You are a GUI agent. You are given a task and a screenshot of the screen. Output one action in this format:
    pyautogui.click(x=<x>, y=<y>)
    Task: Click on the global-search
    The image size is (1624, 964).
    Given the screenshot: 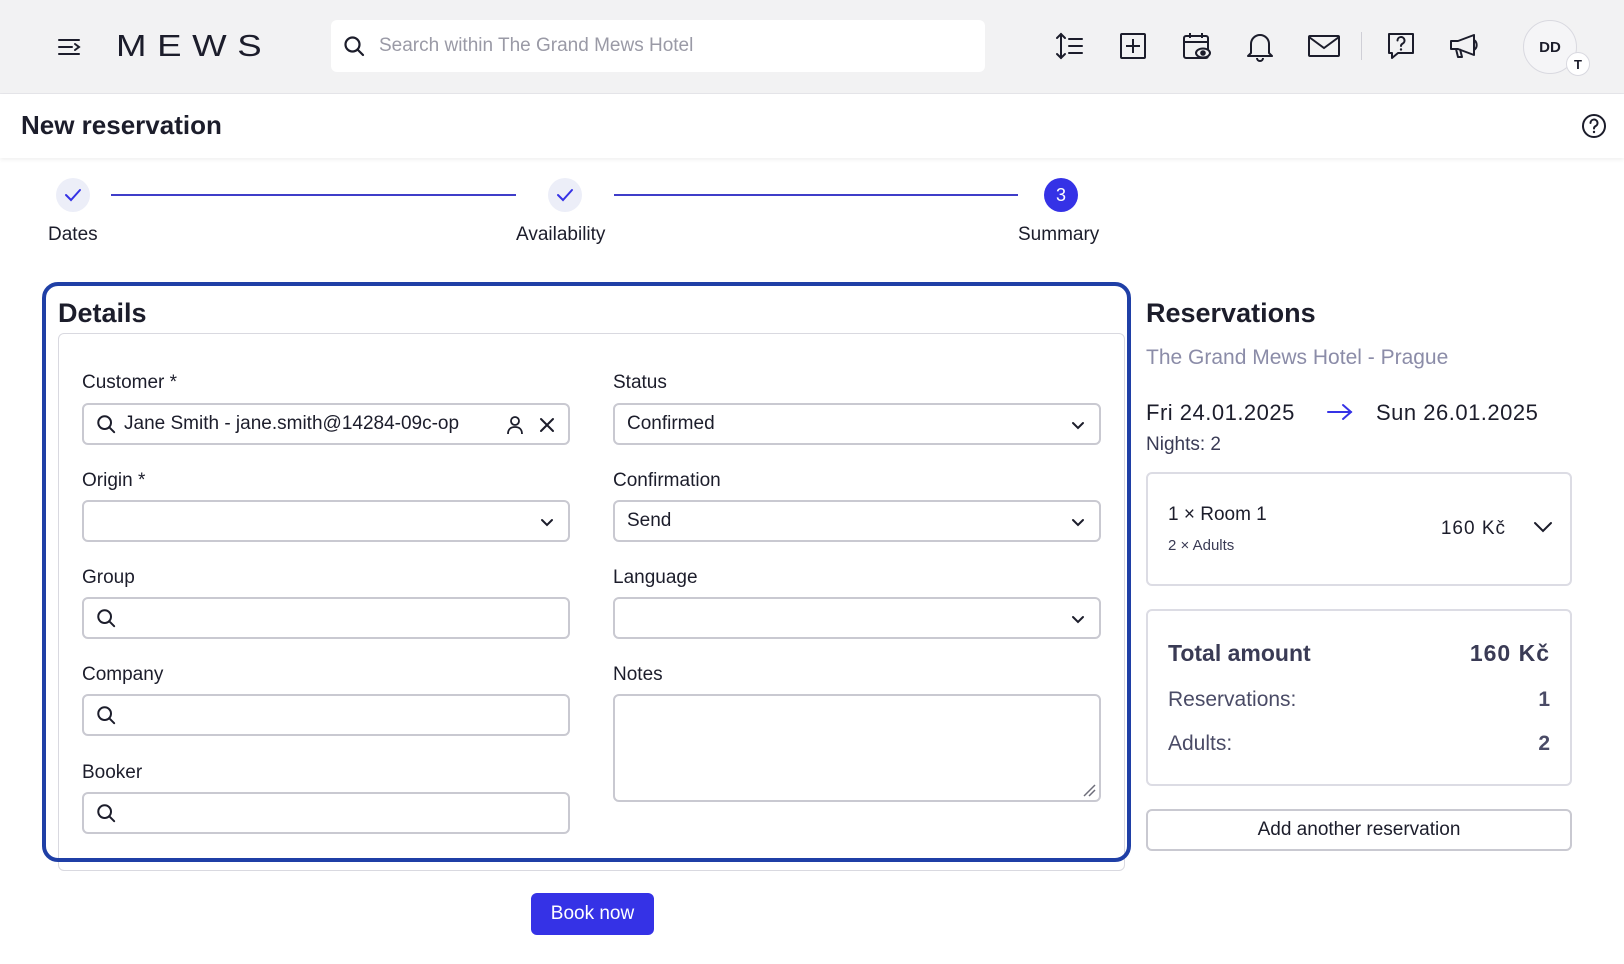 What is the action you would take?
    pyautogui.click(x=658, y=46)
    